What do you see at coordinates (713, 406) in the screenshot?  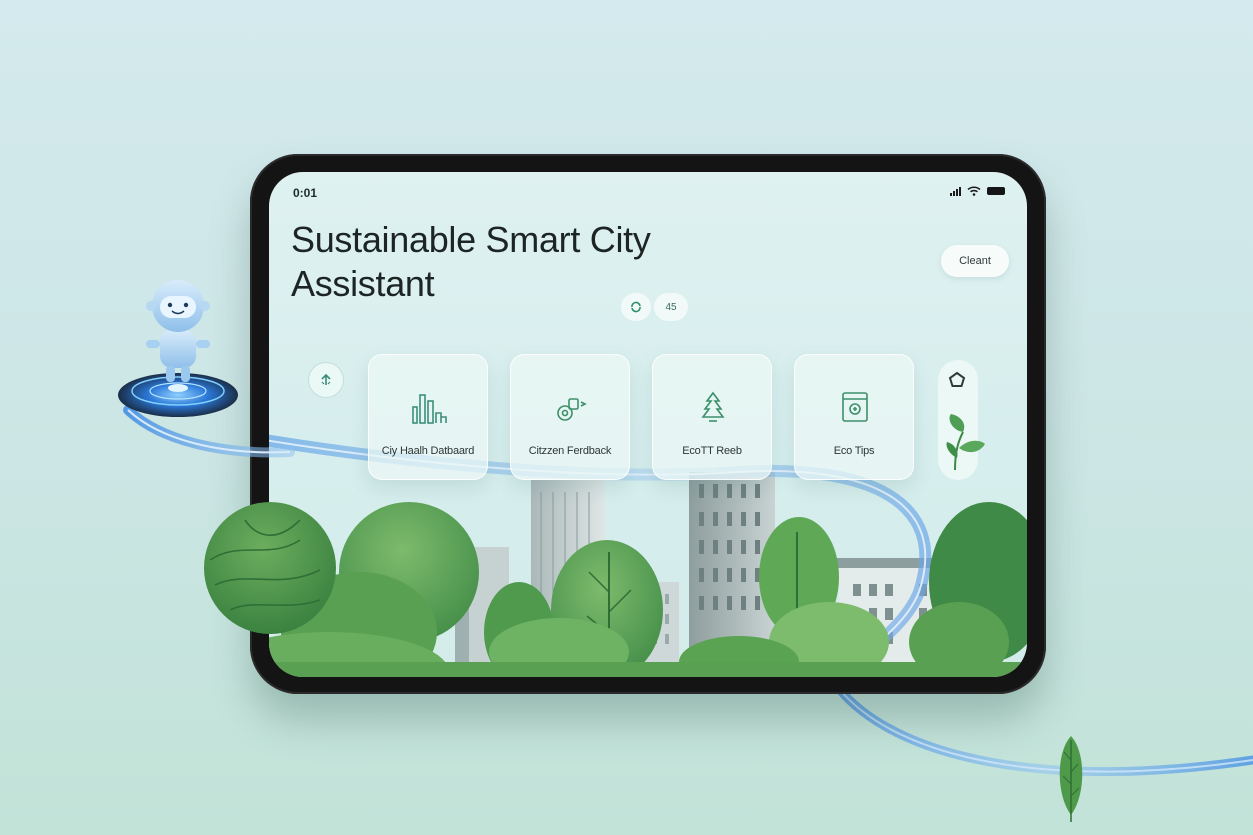 I see `recycle-icon` at bounding box center [713, 406].